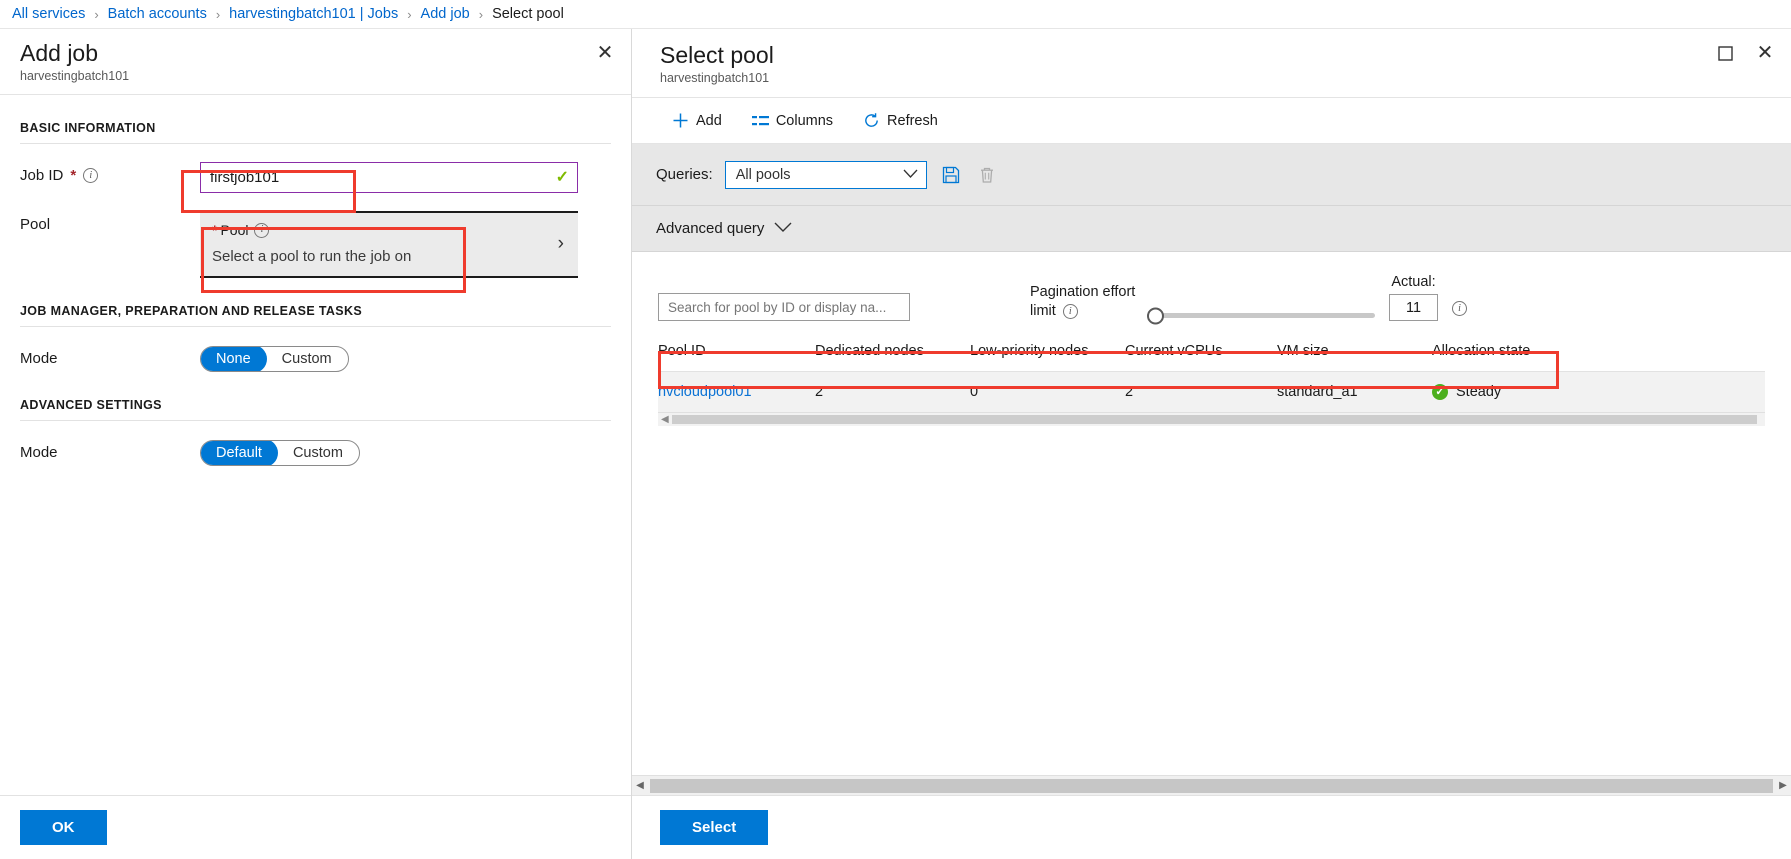  I want to click on blade-scrollbar-thumb, so click(1211, 785).